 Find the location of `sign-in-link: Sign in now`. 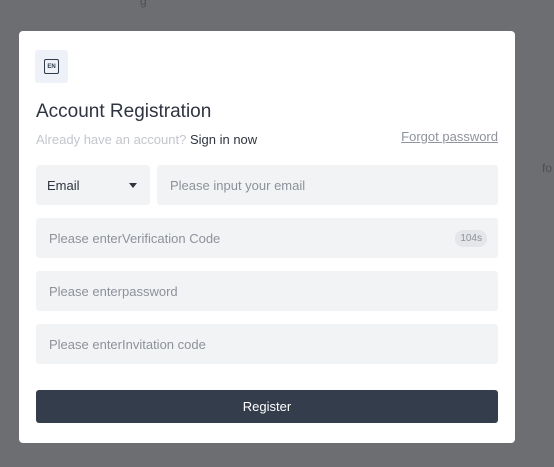

sign-in-link: Sign in now is located at coordinates (223, 139).